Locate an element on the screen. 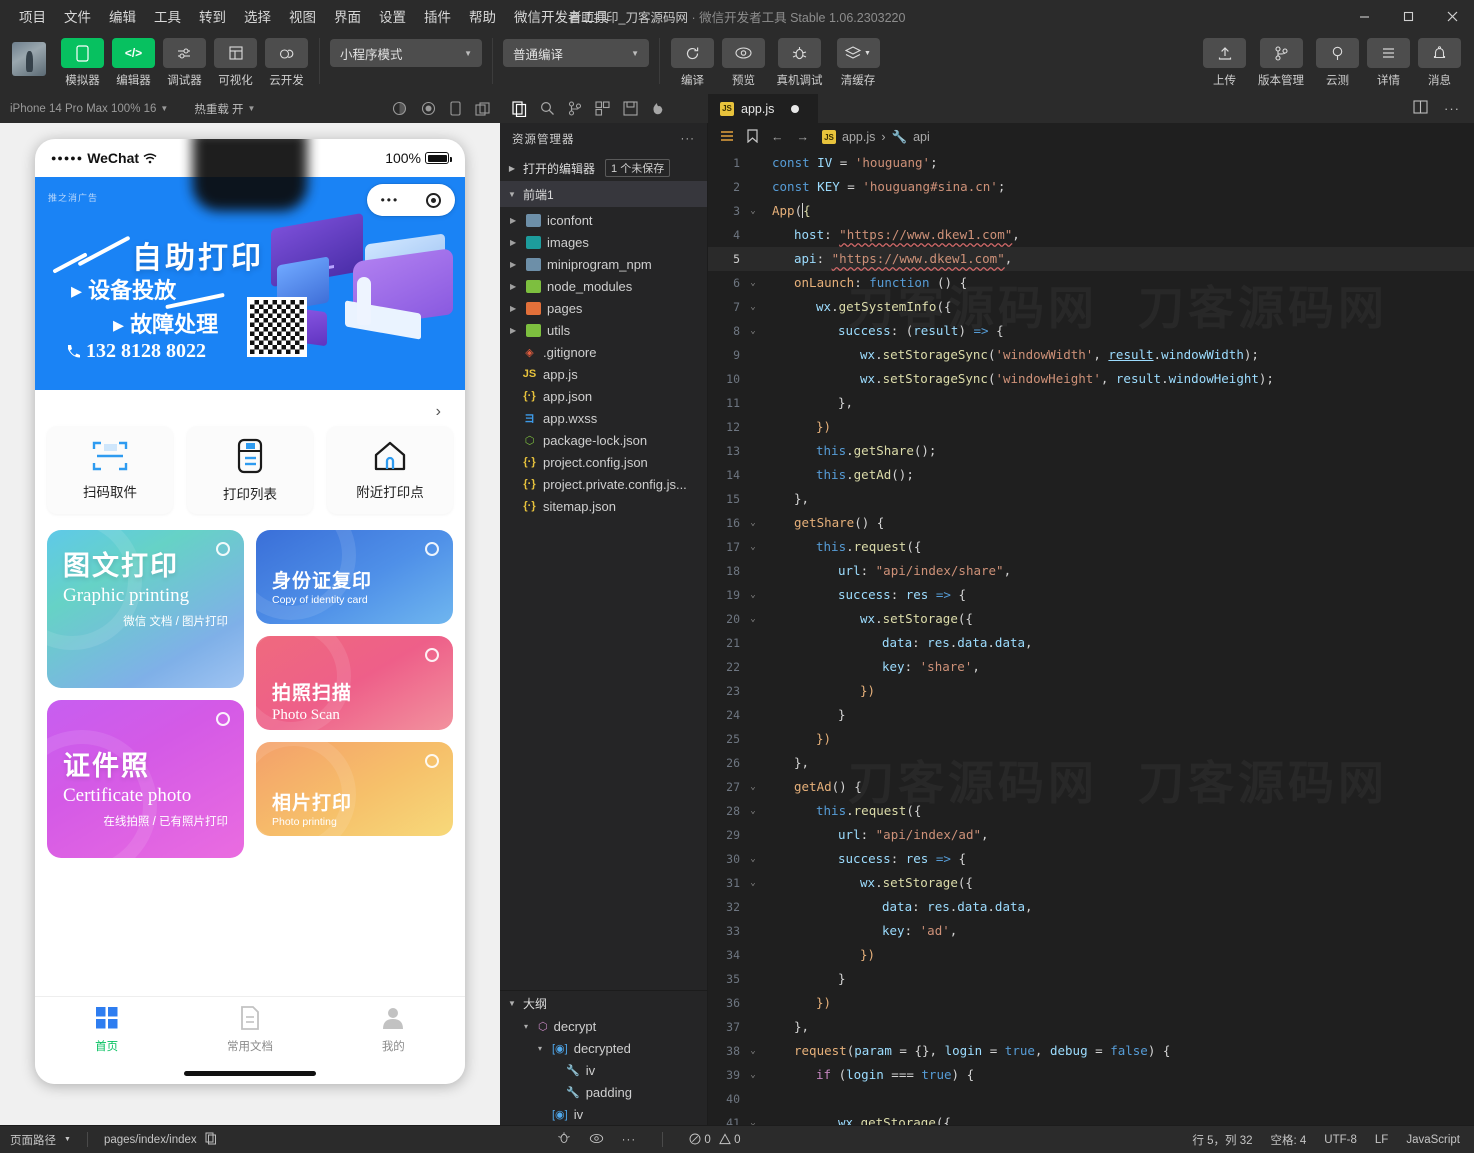  code-line: 19 ⌄ success: res => { is located at coordinates (1091, 595).